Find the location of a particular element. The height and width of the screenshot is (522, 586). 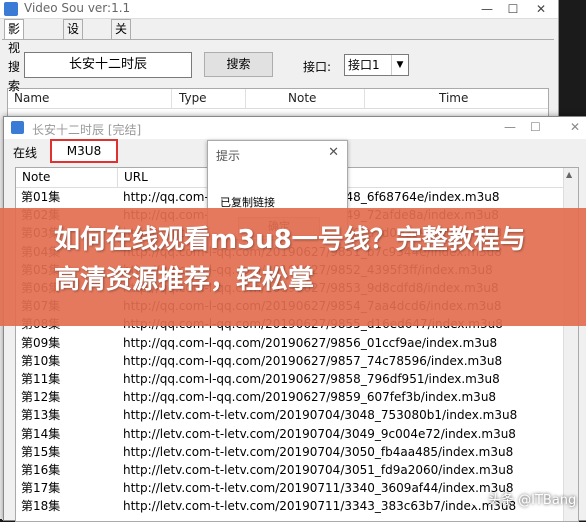

results-table-header: Name Type Note Time is located at coordinates (278, 99).